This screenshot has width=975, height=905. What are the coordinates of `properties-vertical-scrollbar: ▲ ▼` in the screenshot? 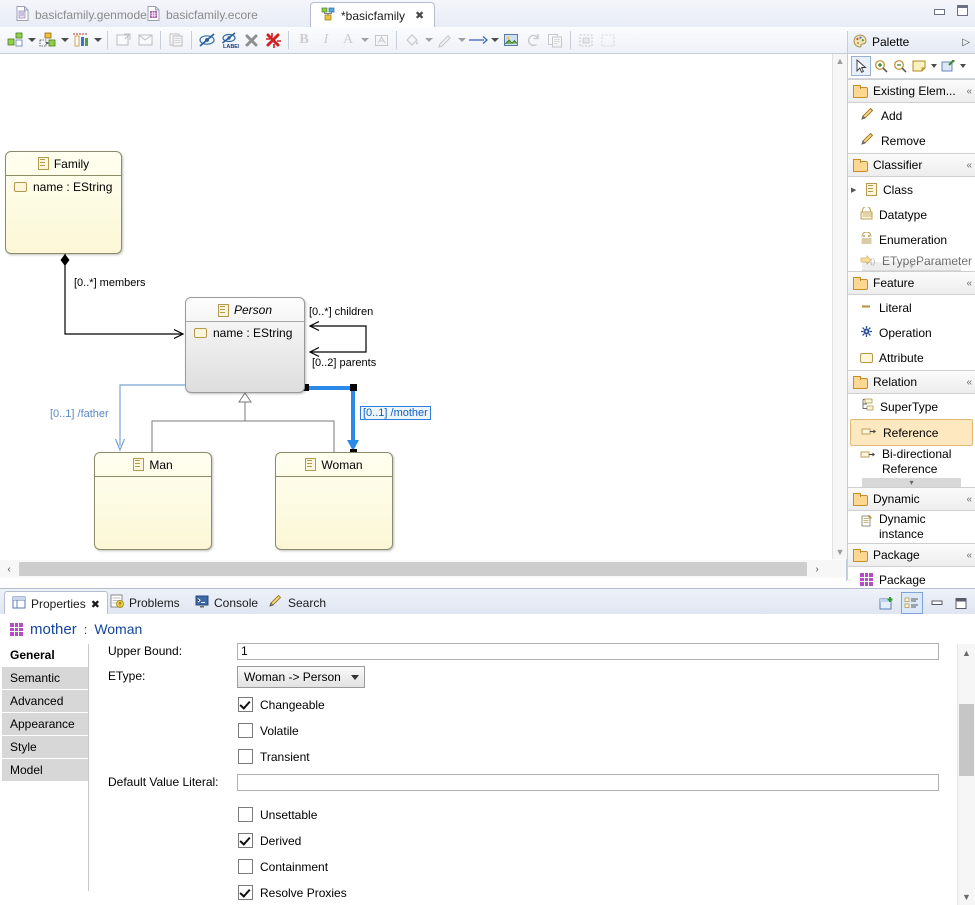 It's located at (966, 774).